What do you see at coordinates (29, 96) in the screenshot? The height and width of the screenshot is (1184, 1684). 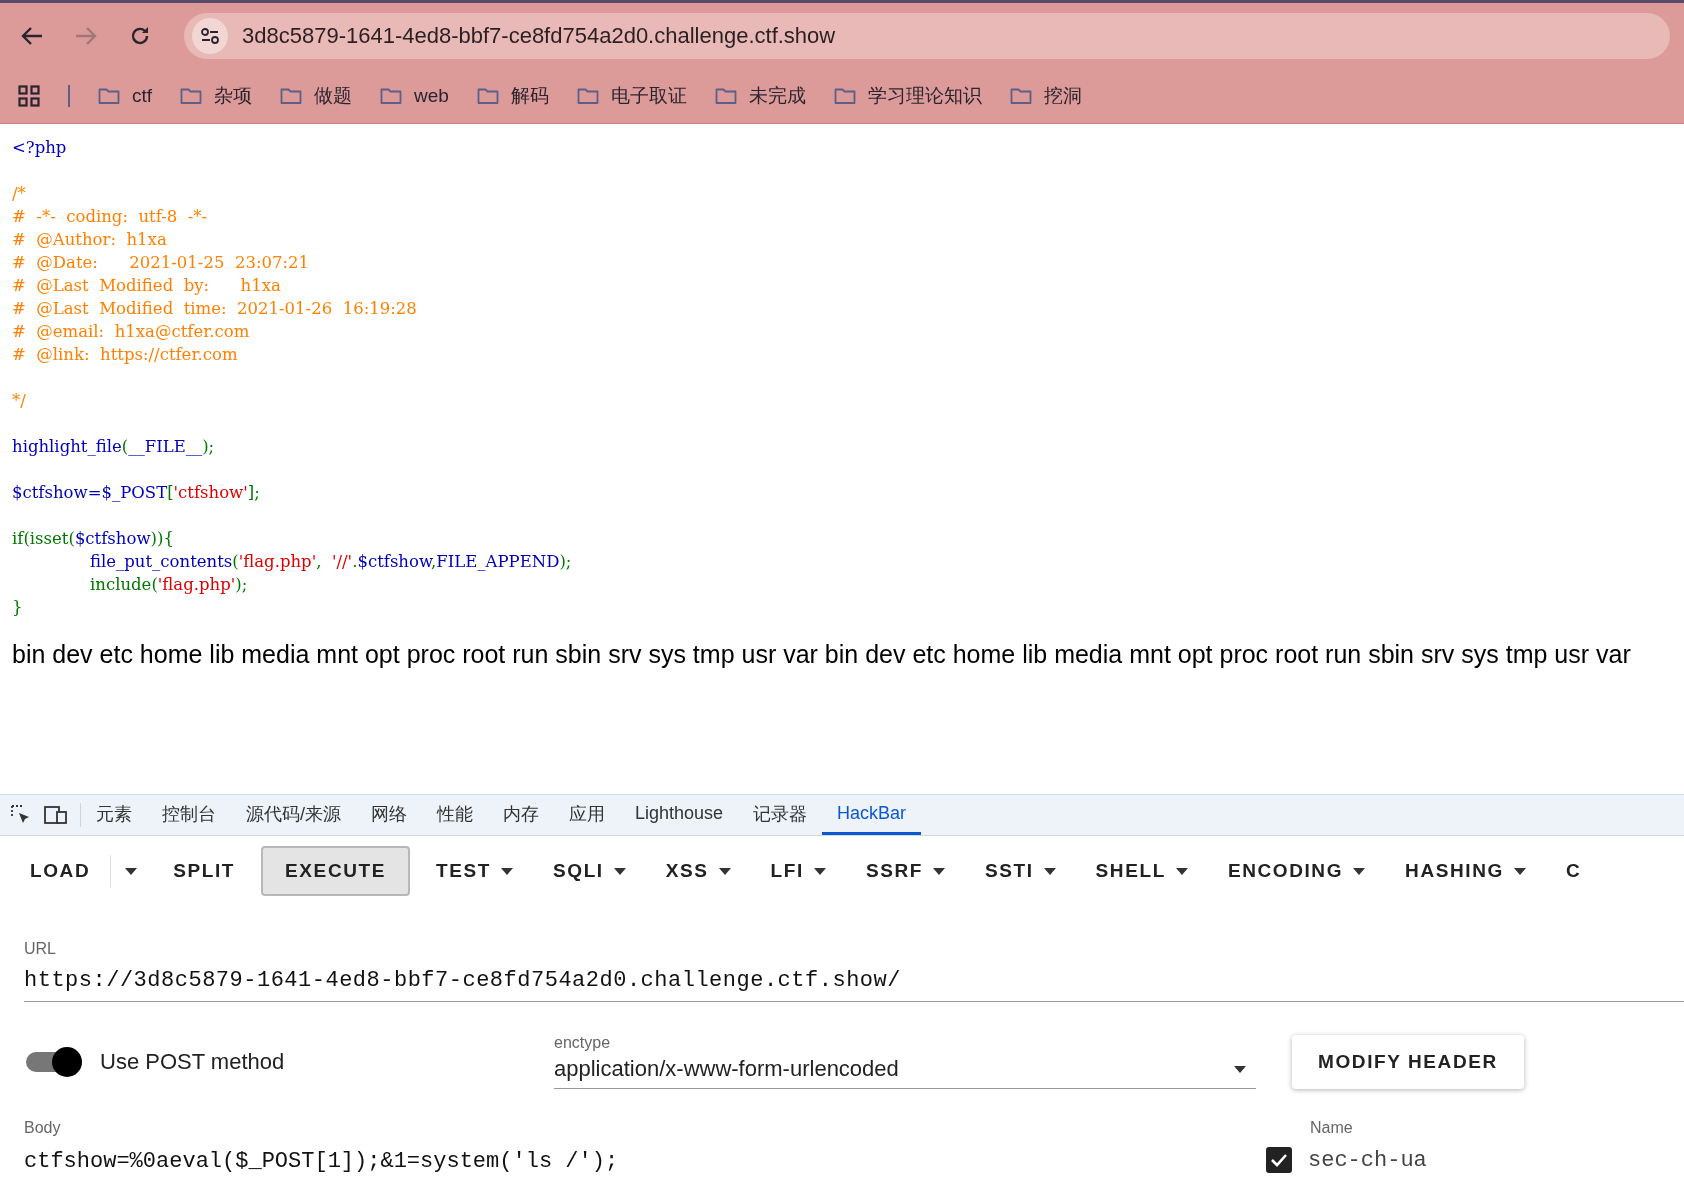 I see `apps-icon` at bounding box center [29, 96].